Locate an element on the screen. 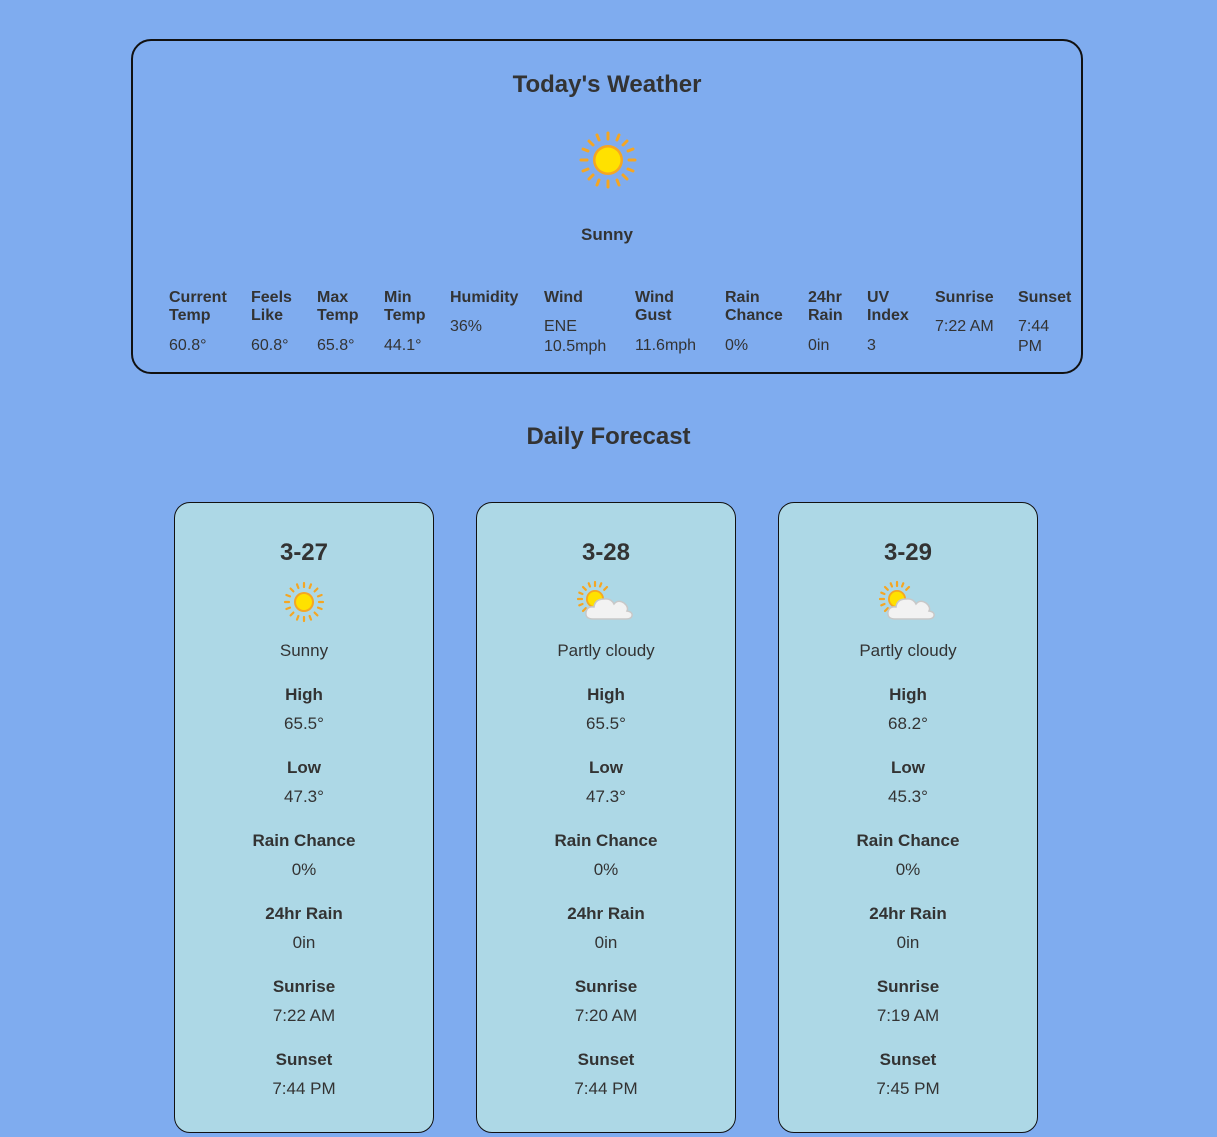 This screenshot has height=1137, width=1217. stat-uv-index: UV Index 3 is located at coordinates (890, 322).